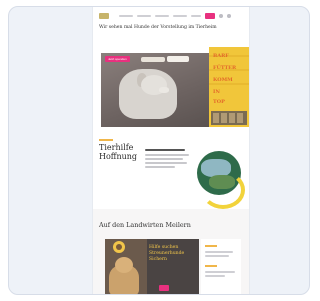  I want to click on donate-button, so click(210, 16).